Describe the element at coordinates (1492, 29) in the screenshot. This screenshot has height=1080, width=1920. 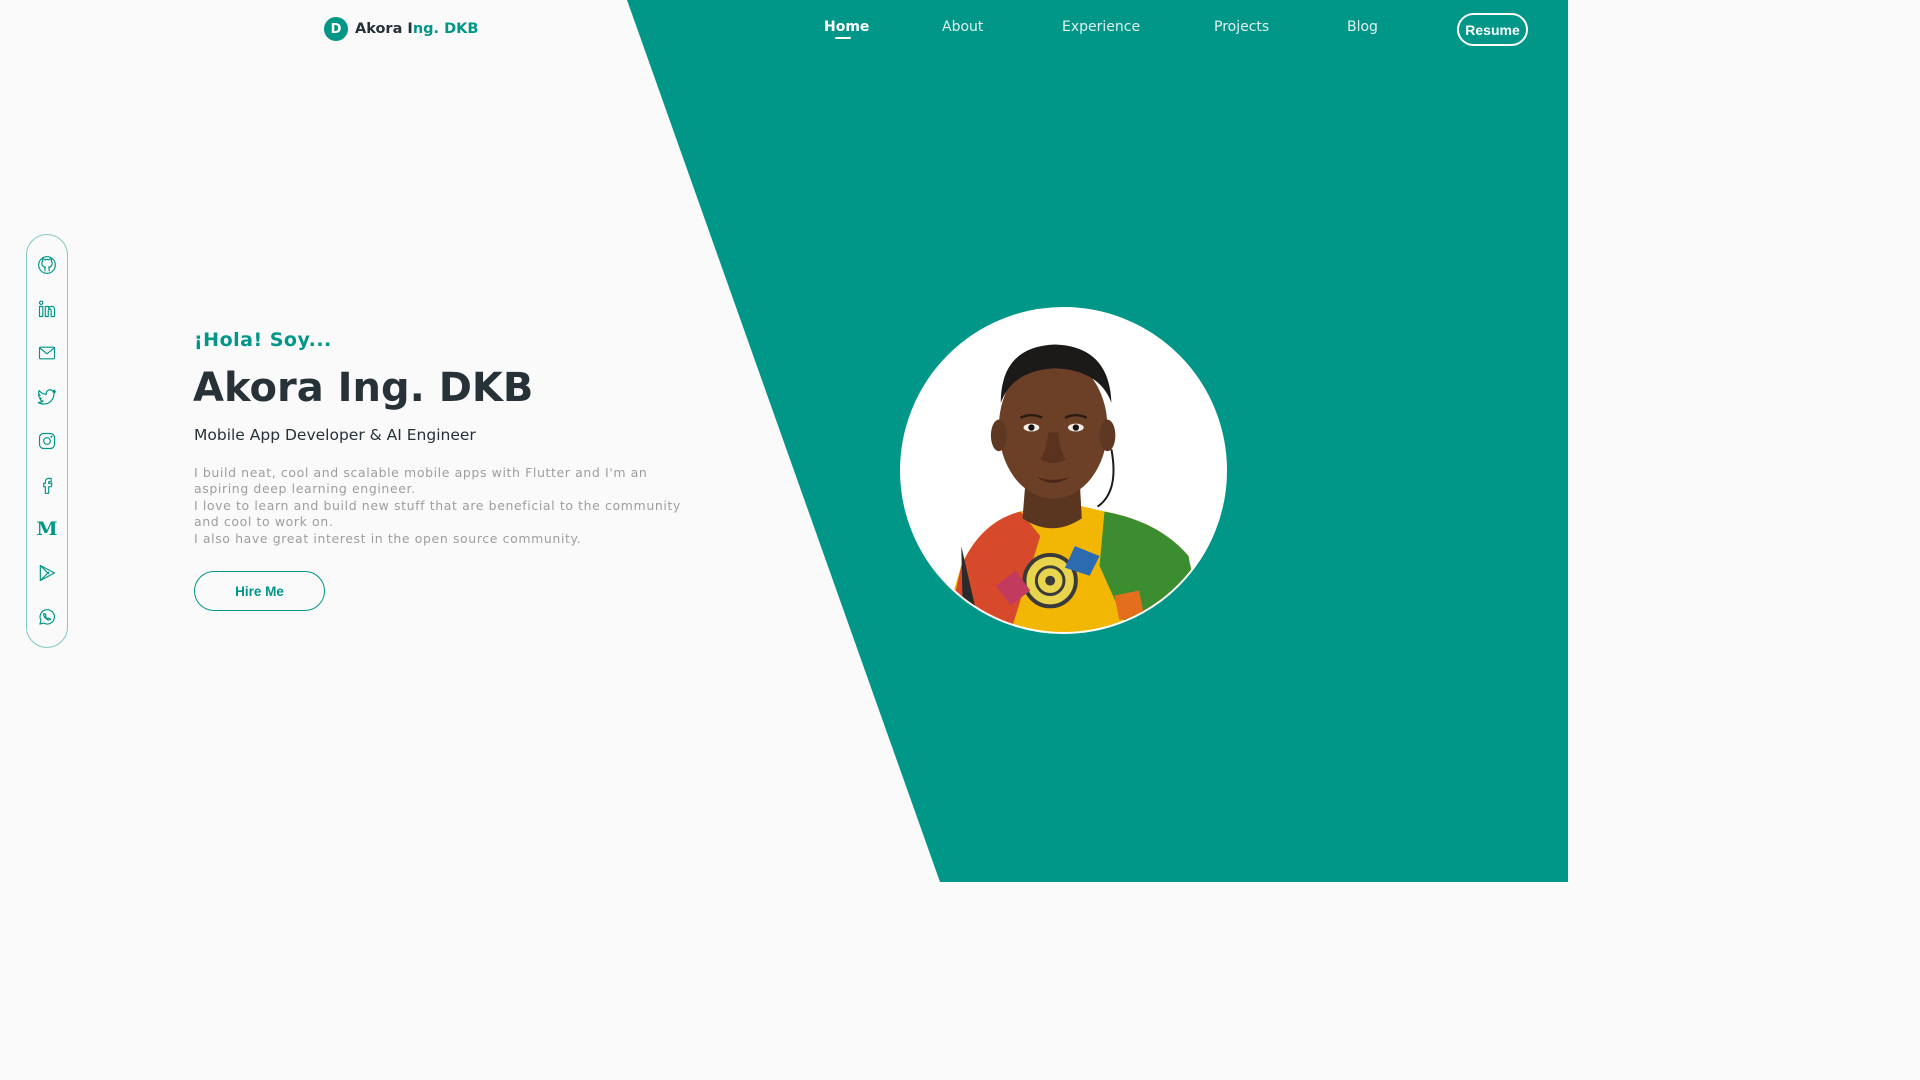
I see `resume-button: Resume` at that location.